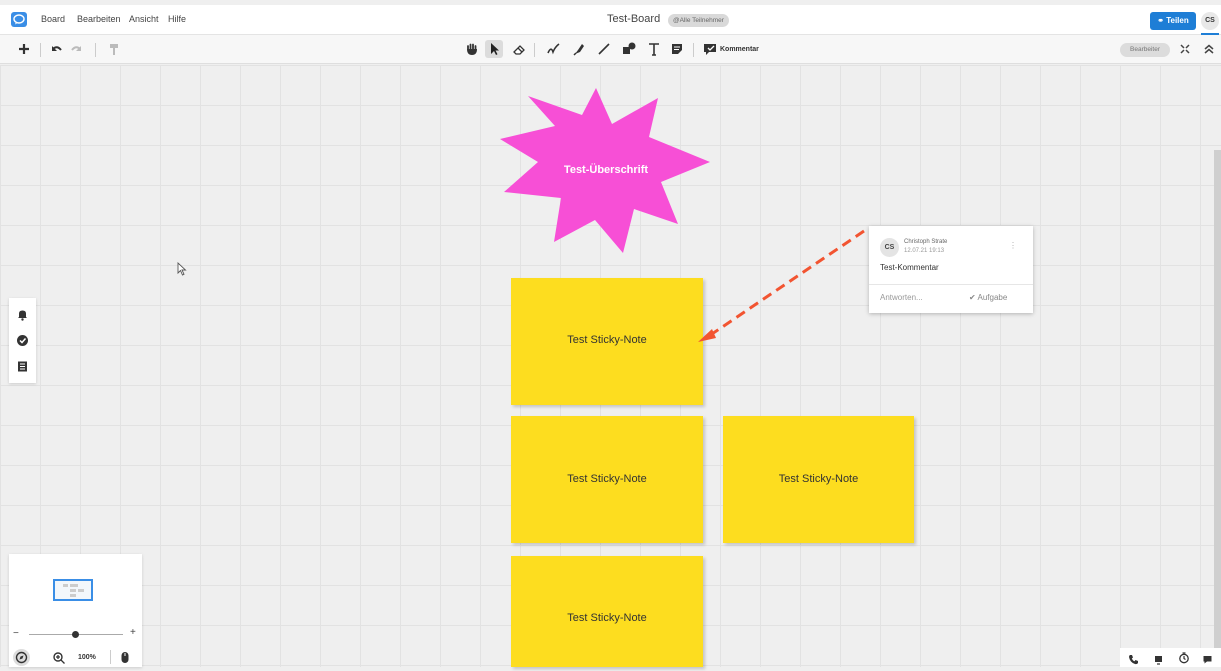 The width and height of the screenshot is (1221, 671). What do you see at coordinates (554, 49) in the screenshot?
I see `pen-icon` at bounding box center [554, 49].